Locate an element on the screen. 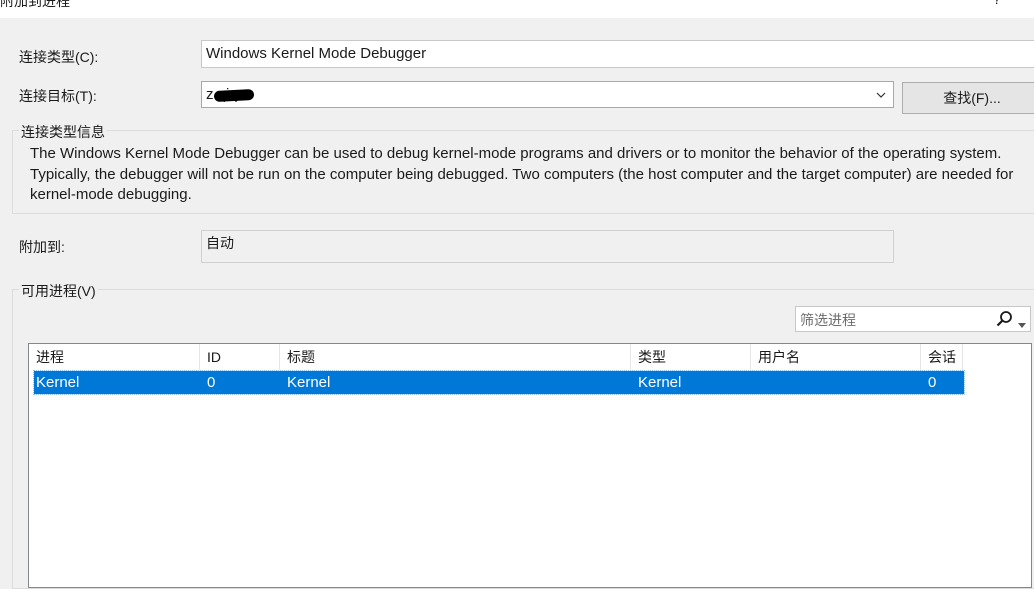  attach-to-label: 附加到: is located at coordinates (42, 247).